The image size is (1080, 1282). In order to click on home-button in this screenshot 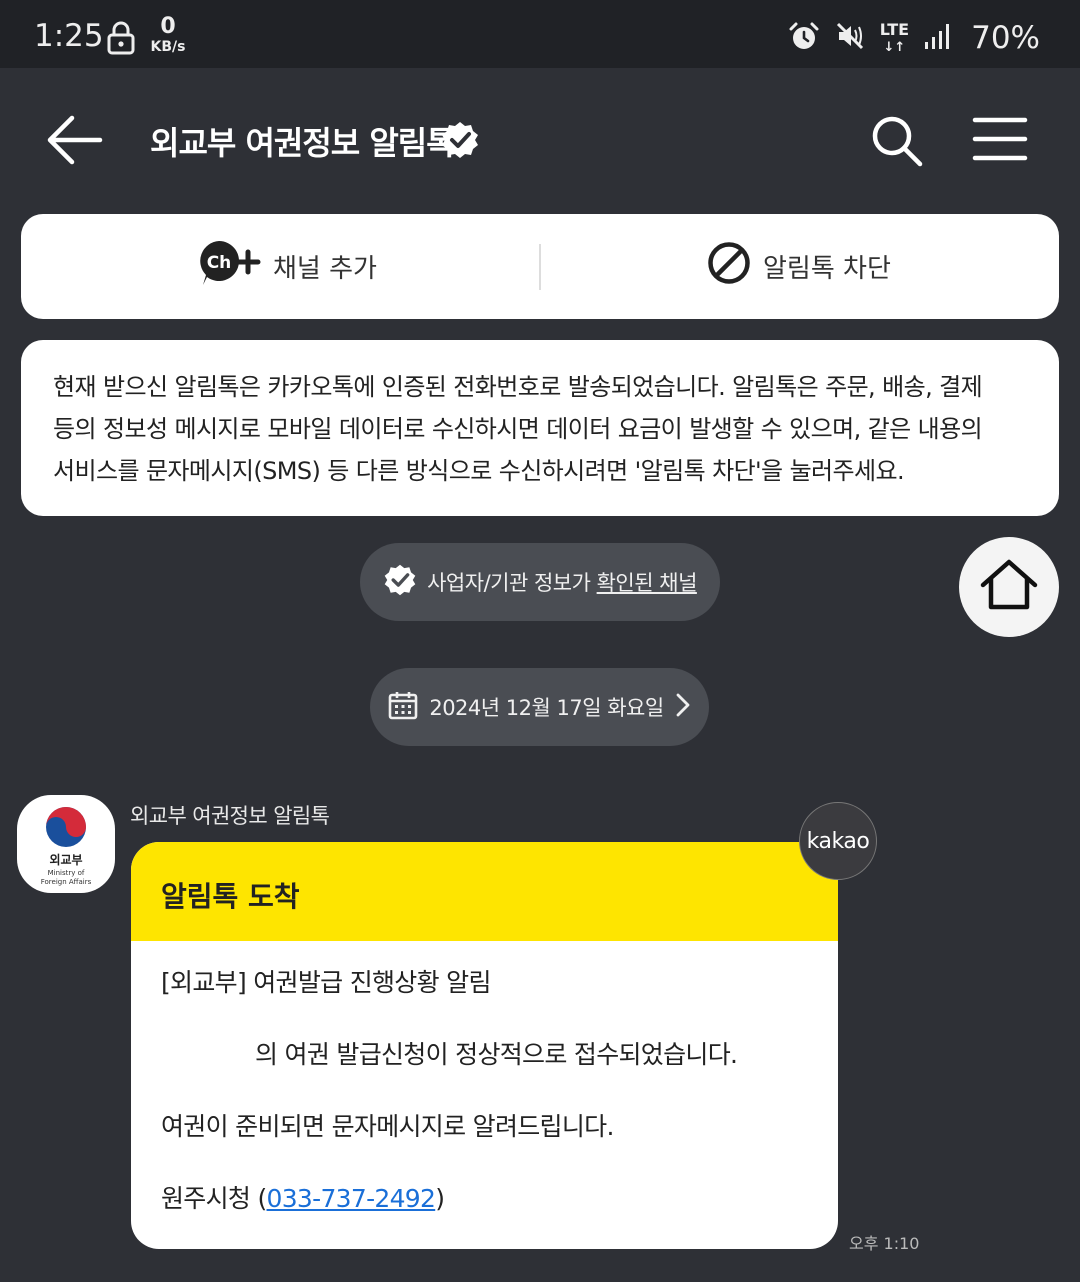, I will do `click(1009, 587)`.